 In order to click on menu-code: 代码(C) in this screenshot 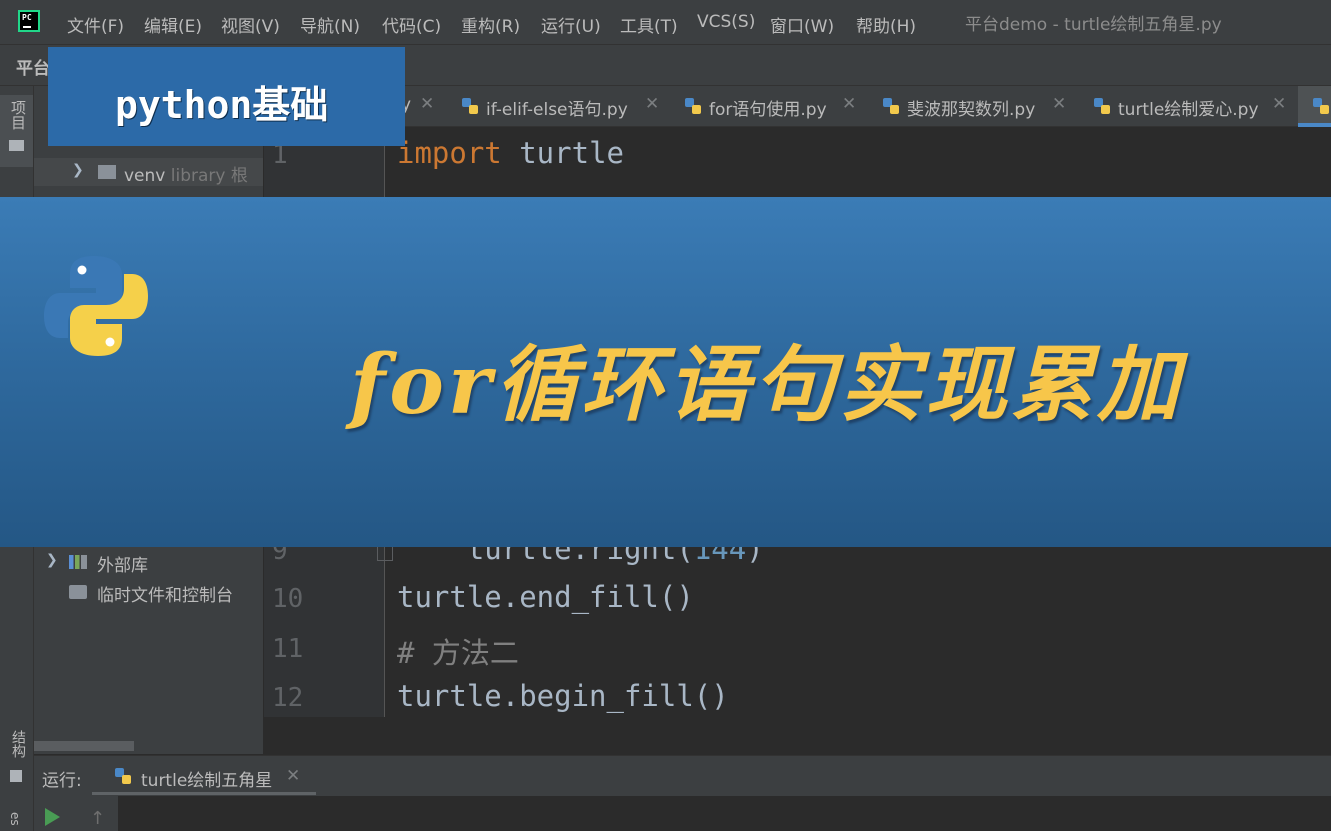, I will do `click(411, 24)`.